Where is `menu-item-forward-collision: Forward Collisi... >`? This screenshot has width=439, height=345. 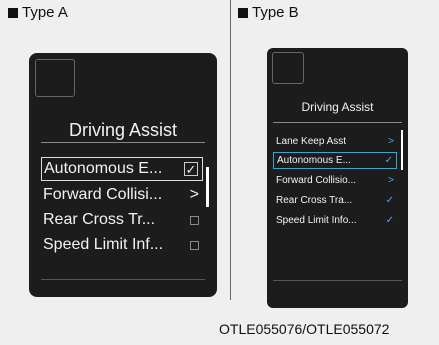
menu-item-forward-collision: Forward Collisi... > is located at coordinates (122, 195).